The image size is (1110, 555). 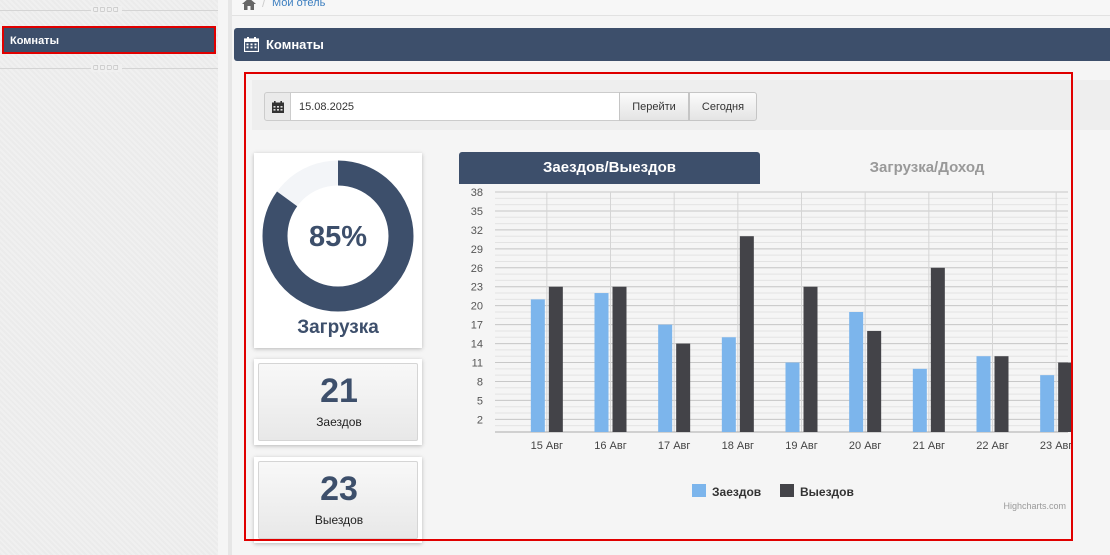 I want to click on page-header: Комнаты, so click(x=672, y=44).